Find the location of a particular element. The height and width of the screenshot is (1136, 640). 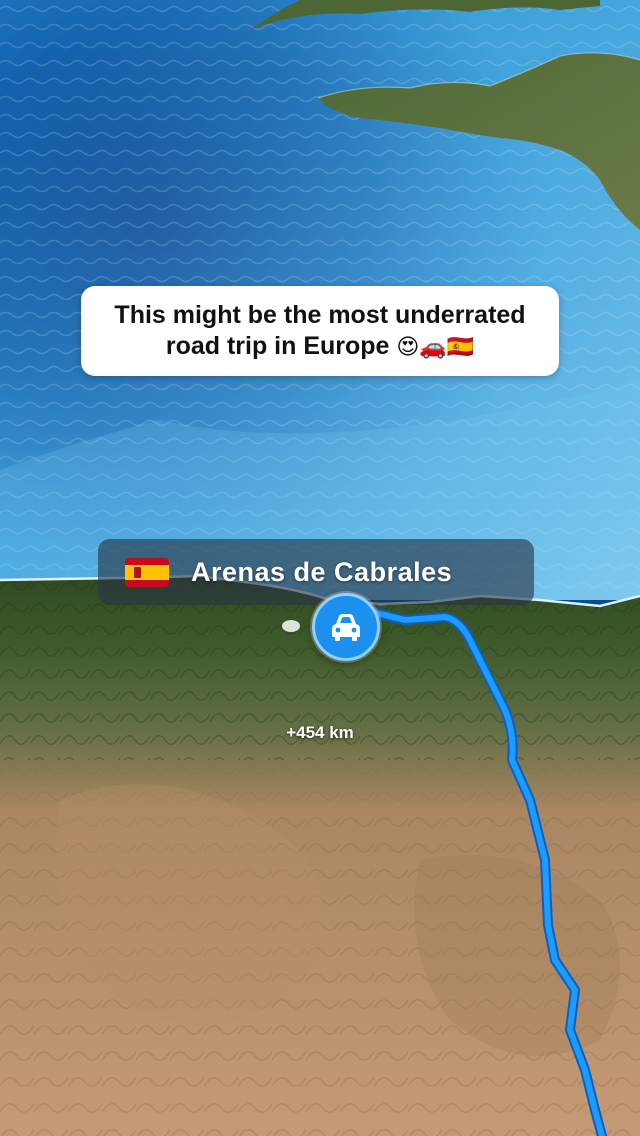

car-position-marker is located at coordinates (346, 627).